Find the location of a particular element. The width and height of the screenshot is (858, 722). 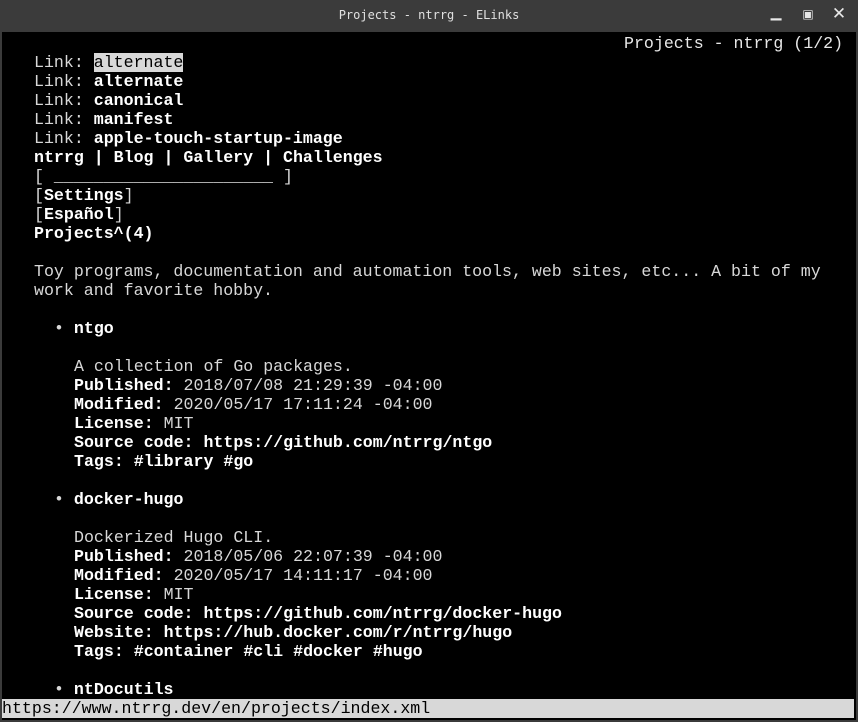

project-title-ntgo: ntgo is located at coordinates (94, 328).